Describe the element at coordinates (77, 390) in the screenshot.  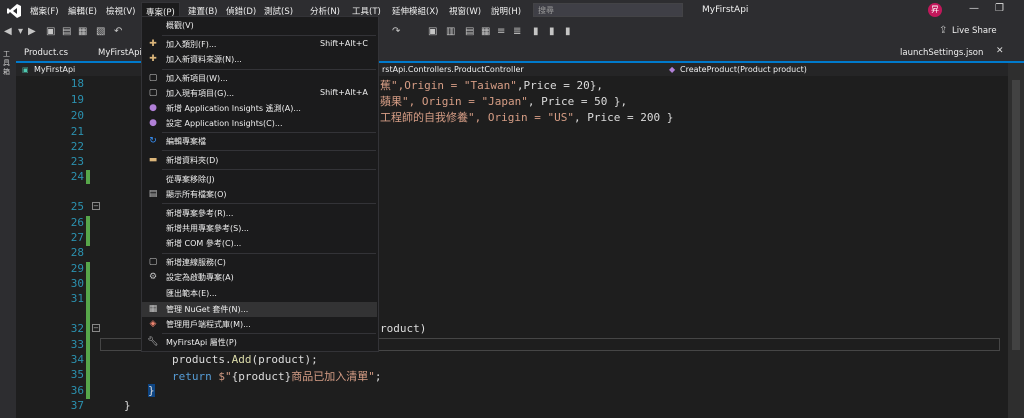
I see `line-number: 36` at that location.